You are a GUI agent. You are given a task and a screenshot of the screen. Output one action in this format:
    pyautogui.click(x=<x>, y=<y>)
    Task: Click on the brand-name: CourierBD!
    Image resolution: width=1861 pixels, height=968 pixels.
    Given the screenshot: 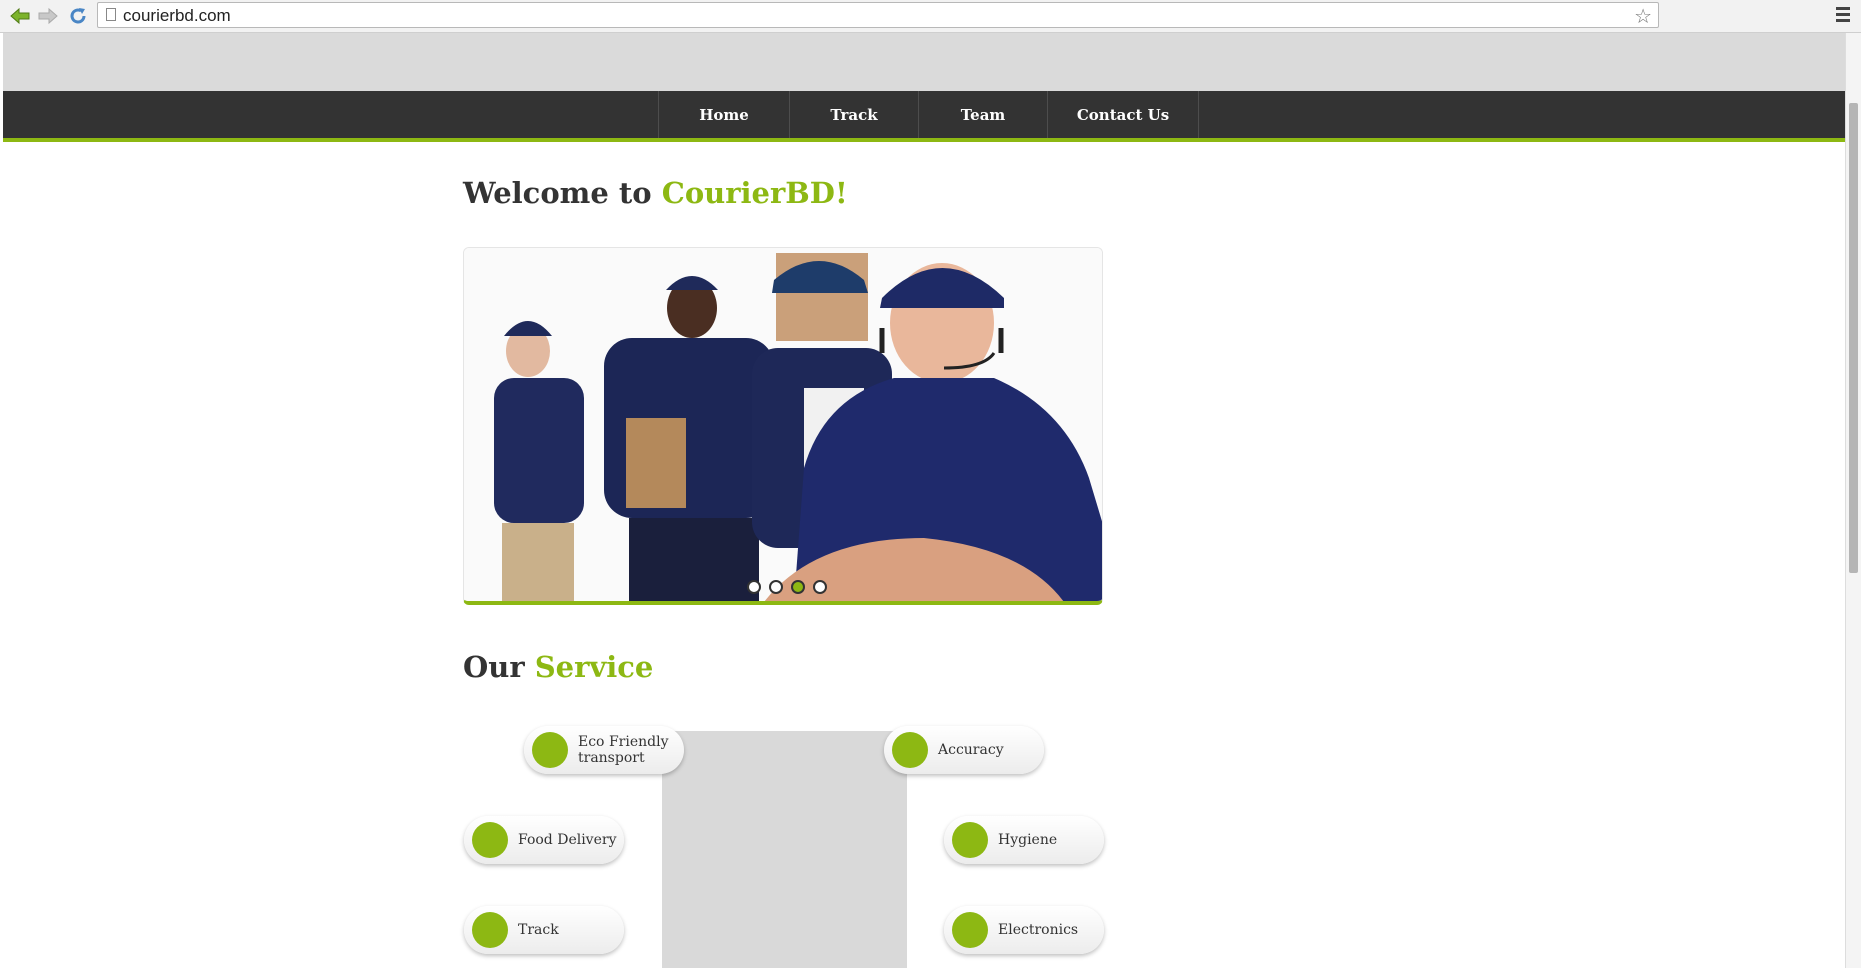 What is the action you would take?
    pyautogui.click(x=754, y=193)
    